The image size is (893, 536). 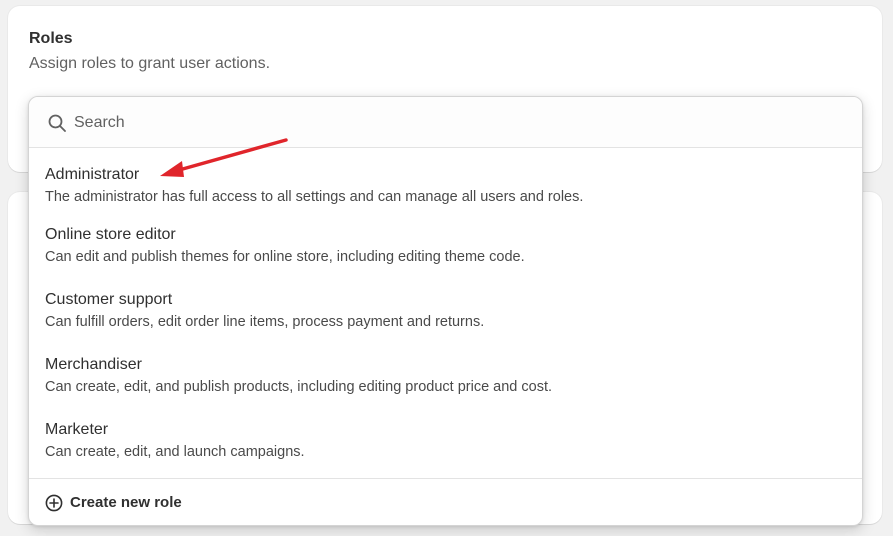 I want to click on role-name: Marketer, so click(x=77, y=429).